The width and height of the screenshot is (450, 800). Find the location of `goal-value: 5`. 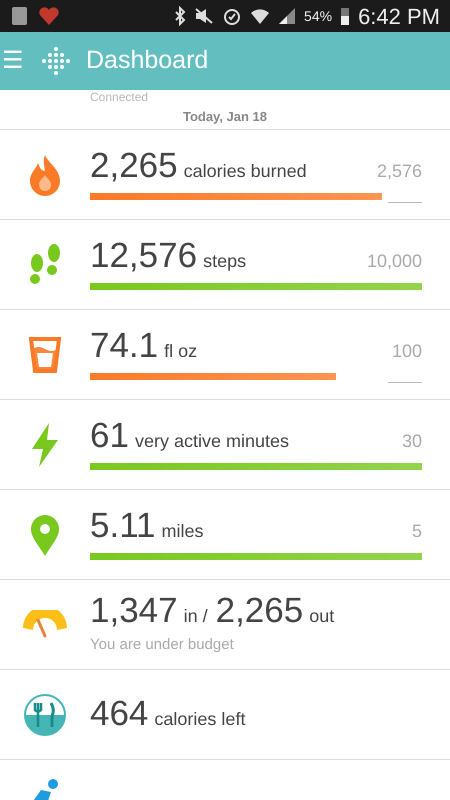

goal-value: 5 is located at coordinates (417, 531).